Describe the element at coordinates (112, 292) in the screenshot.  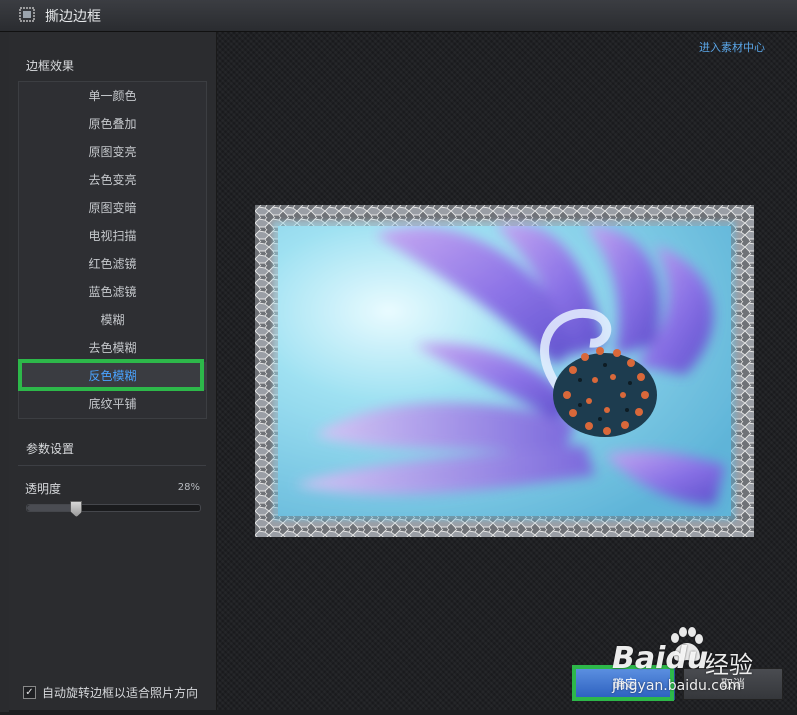
I see `effect-item: 蓝色滤镜` at that location.